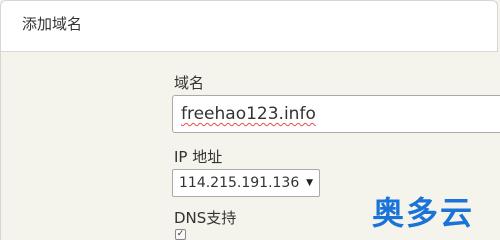  What do you see at coordinates (423, 213) in the screenshot?
I see `watermark-logo: 奥多云` at bounding box center [423, 213].